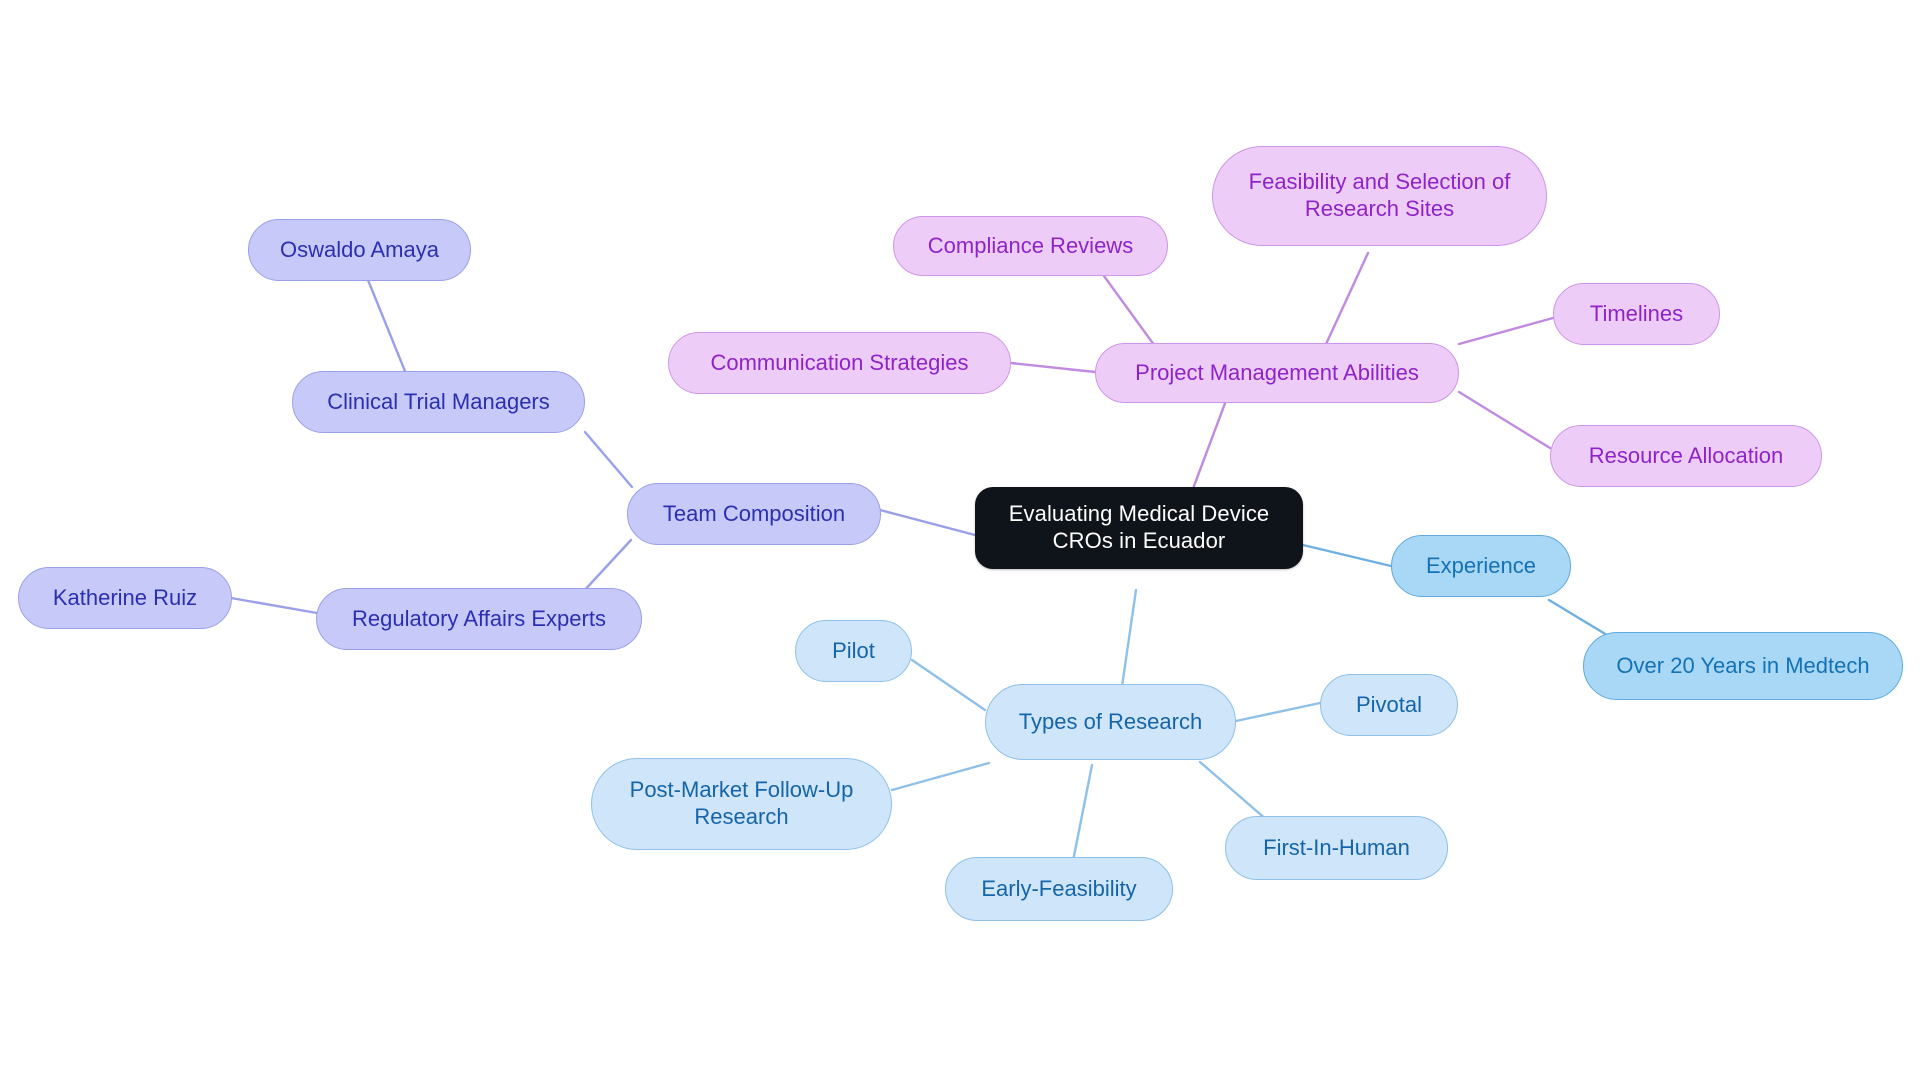  I want to click on node-katherine-ruiz-label: Katherine Ruiz, so click(125, 597).